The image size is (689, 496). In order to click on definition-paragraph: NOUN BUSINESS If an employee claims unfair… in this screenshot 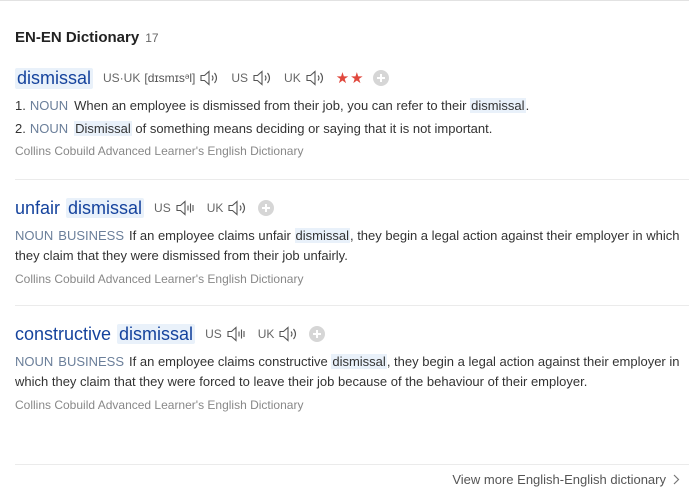, I will do `click(347, 246)`.